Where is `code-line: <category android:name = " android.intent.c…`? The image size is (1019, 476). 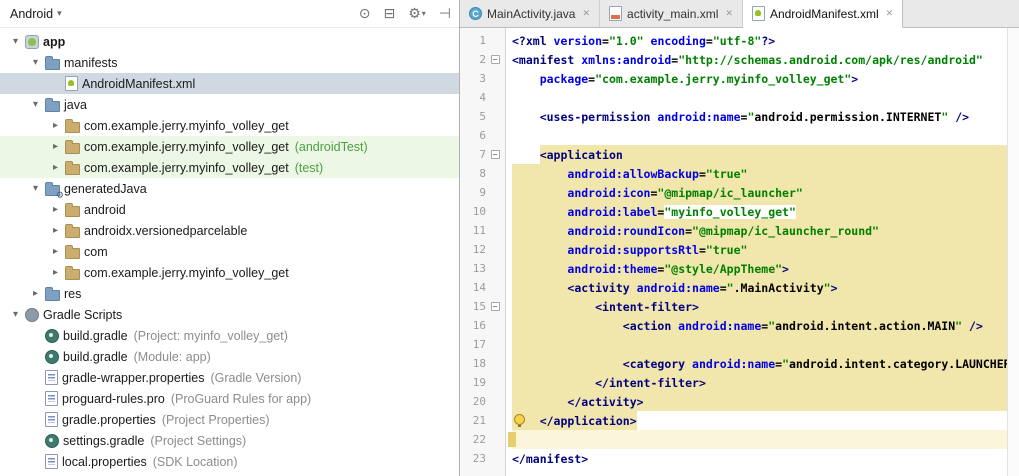
code-line: <category android:name = " android.intent.c… is located at coordinates (759, 363).